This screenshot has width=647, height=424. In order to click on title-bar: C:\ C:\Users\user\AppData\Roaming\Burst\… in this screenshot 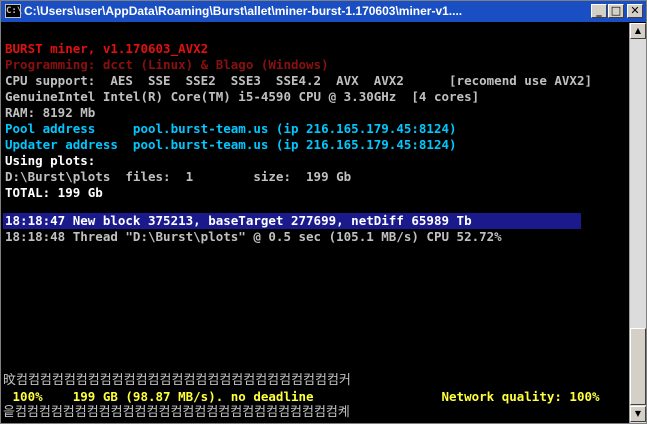, I will do `click(323, 11)`.